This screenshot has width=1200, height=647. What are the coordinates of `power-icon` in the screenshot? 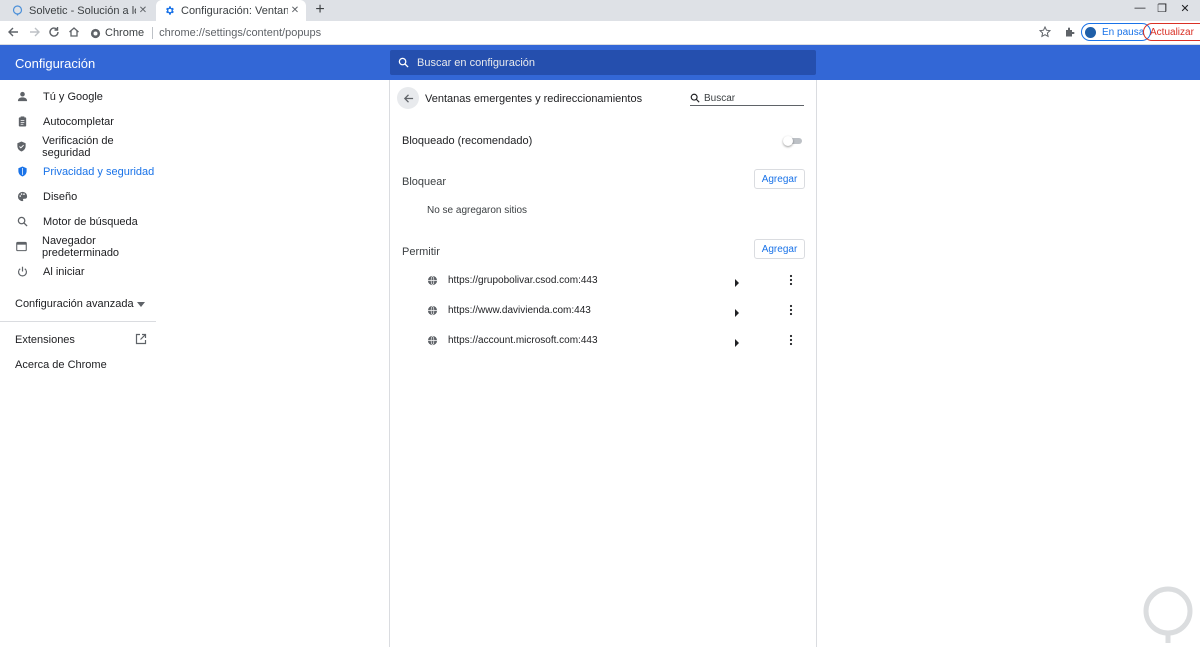 It's located at (22, 272).